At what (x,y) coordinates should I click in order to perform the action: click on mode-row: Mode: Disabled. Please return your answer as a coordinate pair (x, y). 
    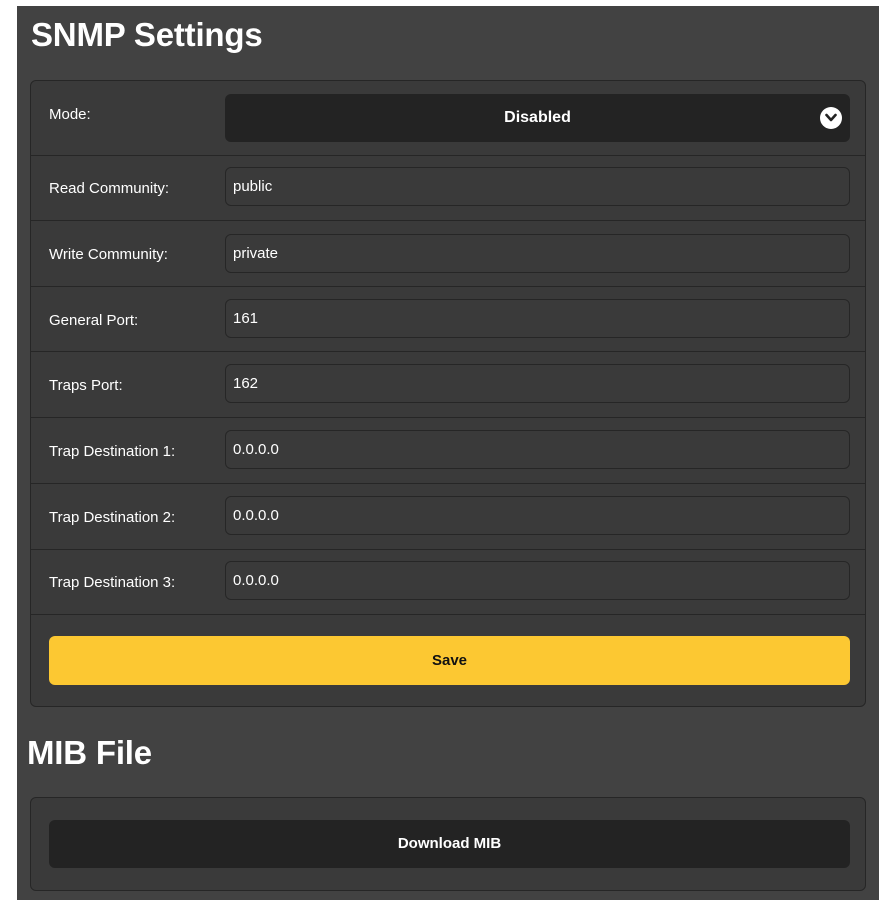
    Looking at the image, I should click on (448, 118).